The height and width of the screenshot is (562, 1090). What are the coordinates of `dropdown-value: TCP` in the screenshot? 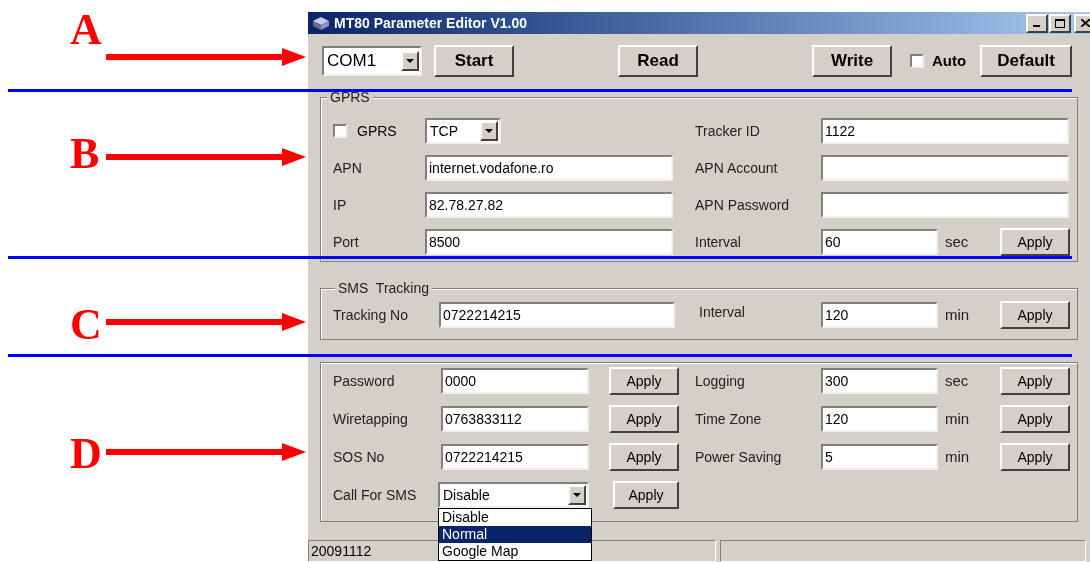 It's located at (444, 131).